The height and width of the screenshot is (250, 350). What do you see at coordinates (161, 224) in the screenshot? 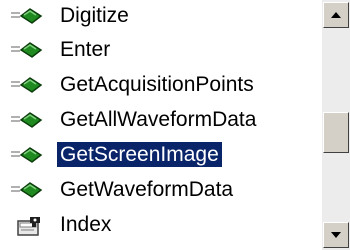
I see `list-item: Index` at bounding box center [161, 224].